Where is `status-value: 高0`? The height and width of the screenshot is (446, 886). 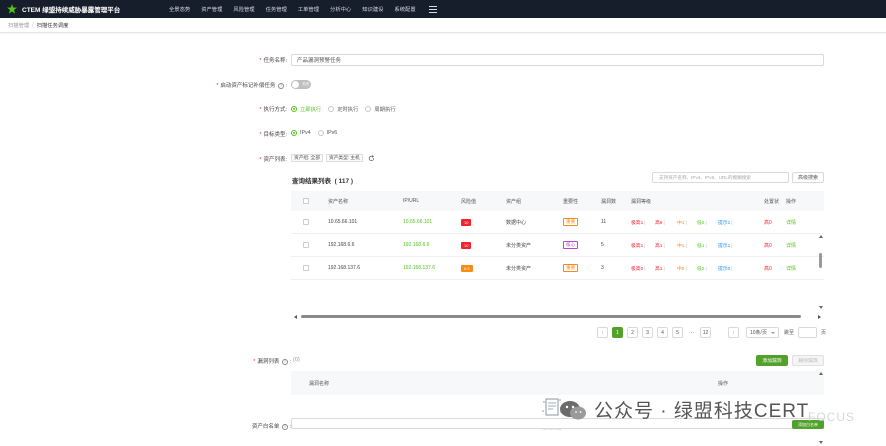 status-value: 高0 is located at coordinates (768, 222).